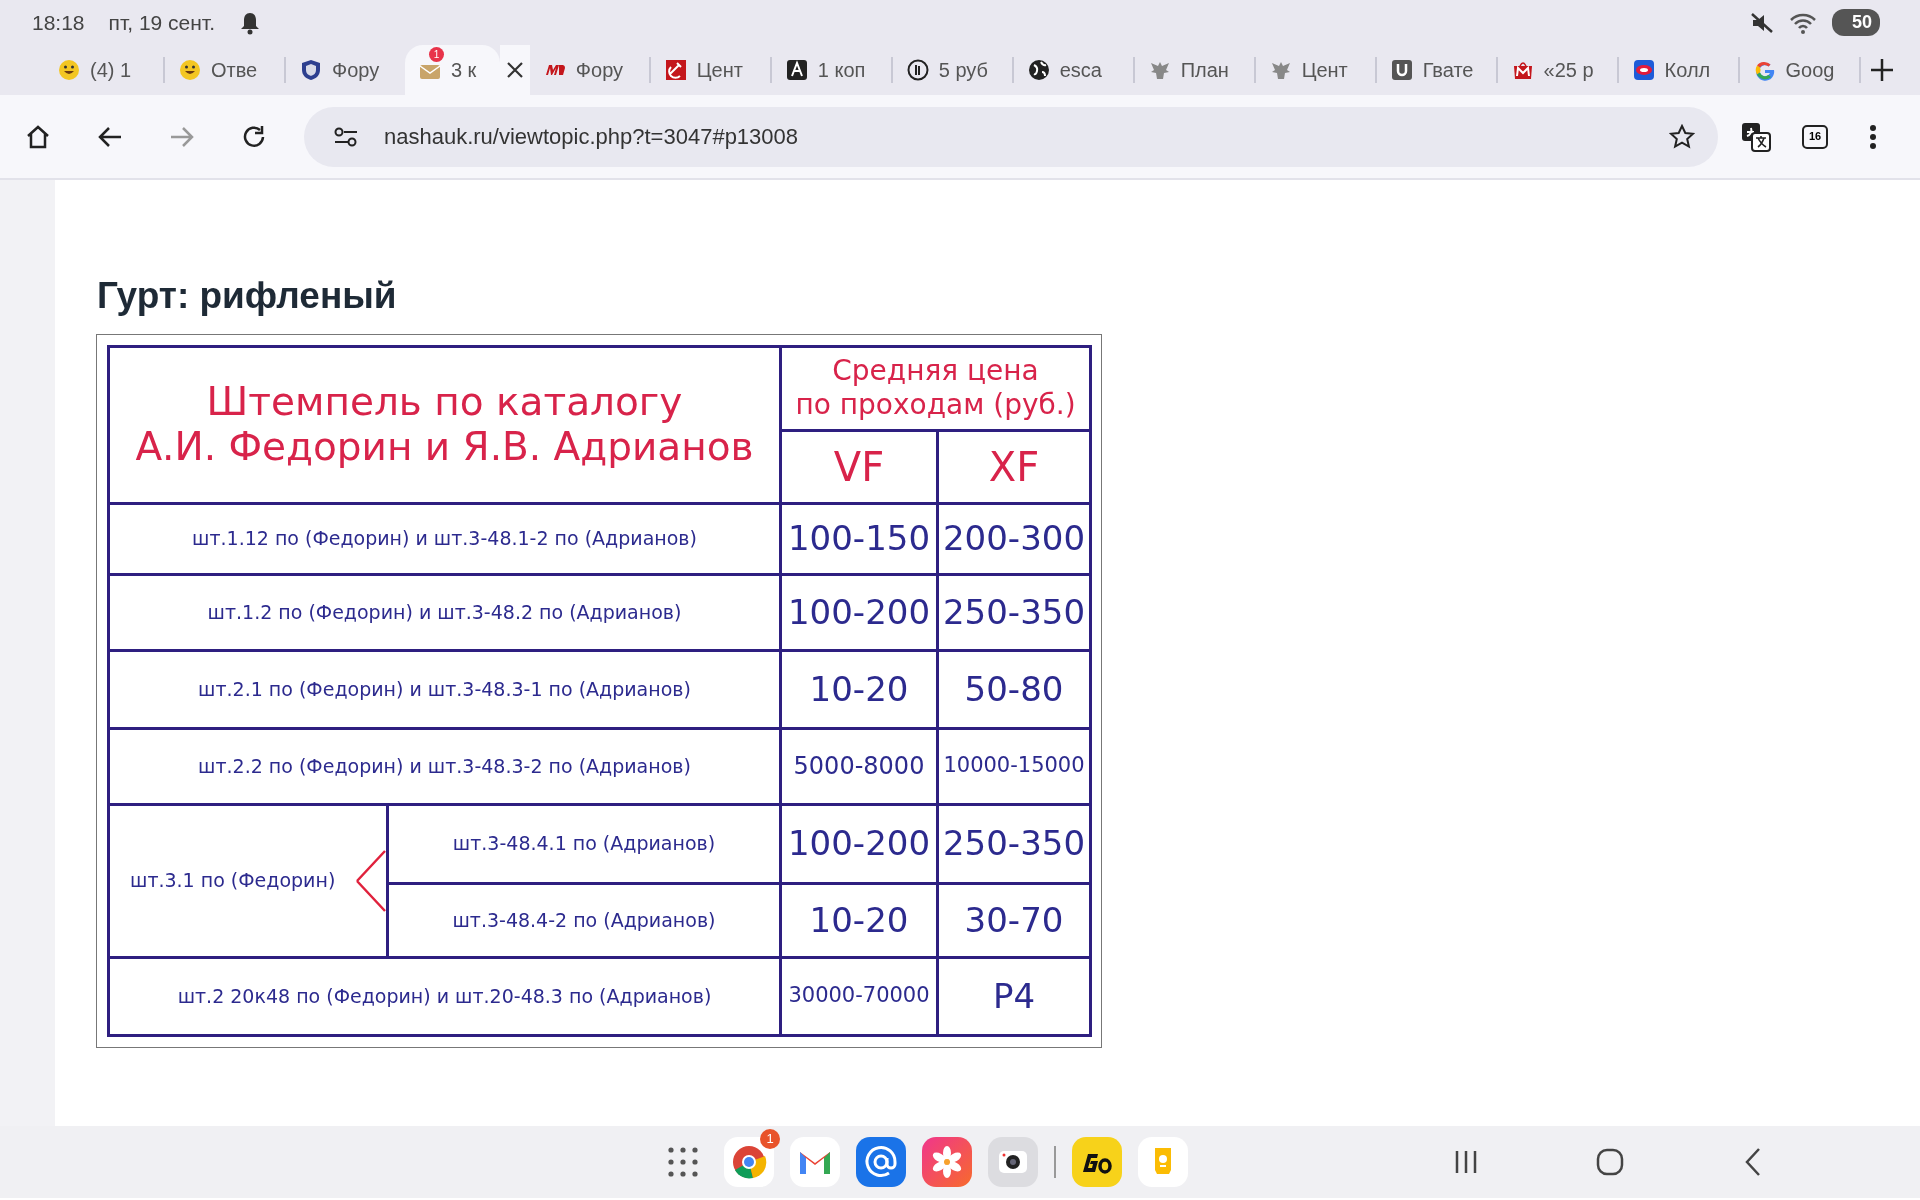 The image size is (1920, 1200). What do you see at coordinates (749, 1162) in the screenshot?
I see `chrome-icon` at bounding box center [749, 1162].